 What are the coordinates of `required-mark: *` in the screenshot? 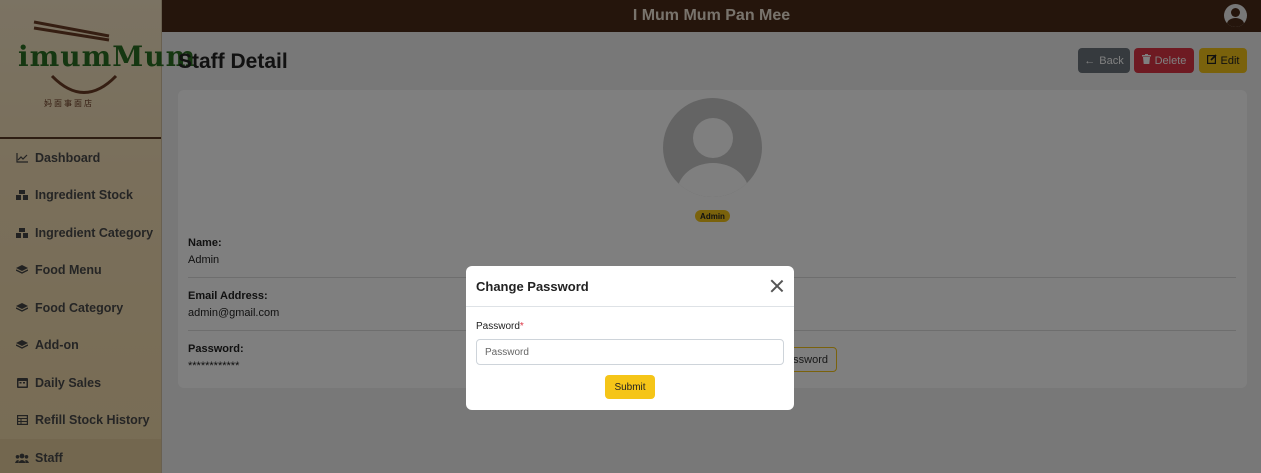 It's located at (521, 326).